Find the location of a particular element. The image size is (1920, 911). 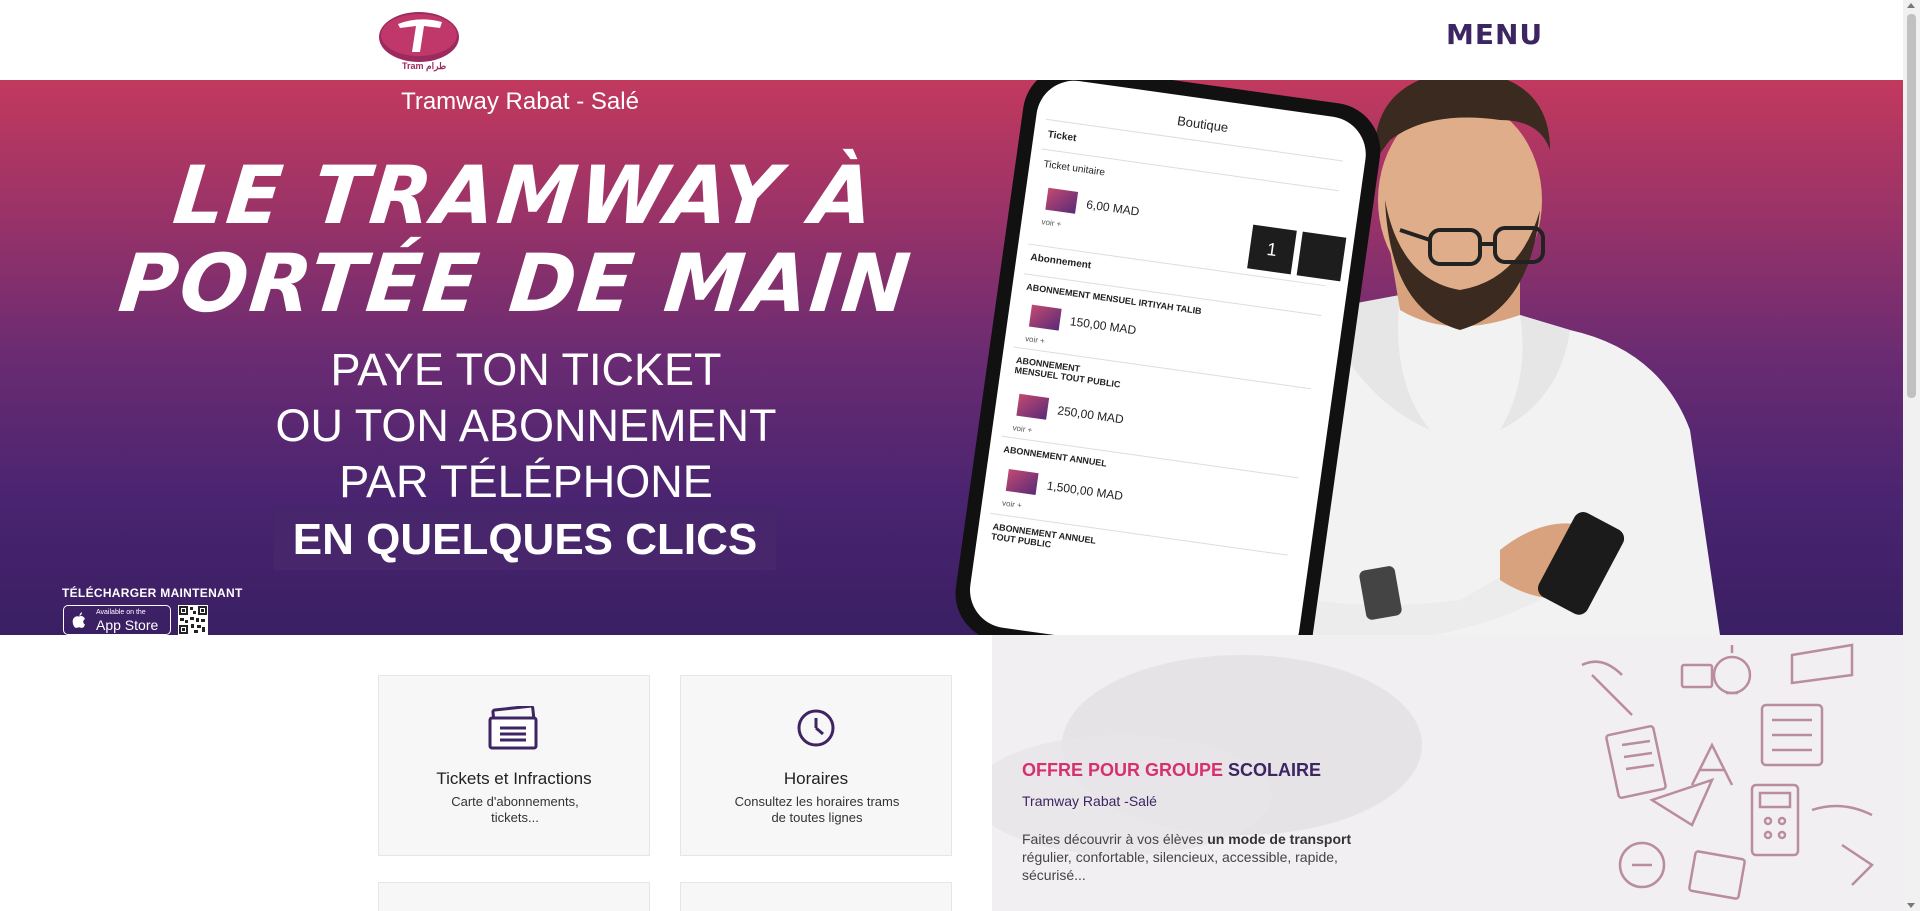

phone-section-ticket: Ticket is located at coordinates (1062, 137).